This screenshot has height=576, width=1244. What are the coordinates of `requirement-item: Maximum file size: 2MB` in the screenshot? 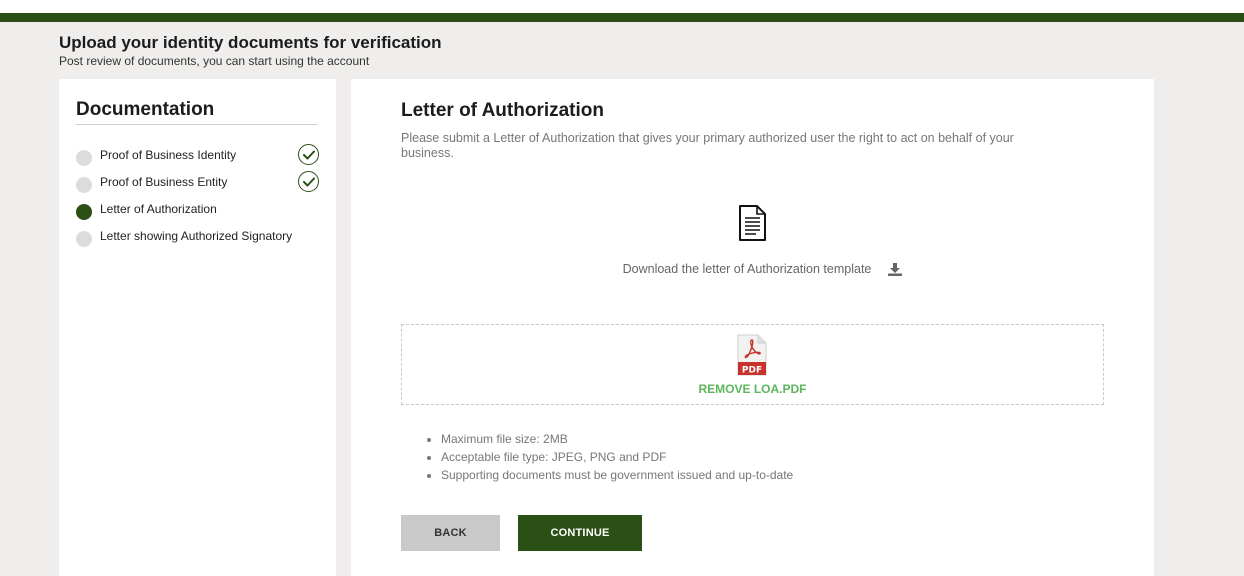 It's located at (617, 439).